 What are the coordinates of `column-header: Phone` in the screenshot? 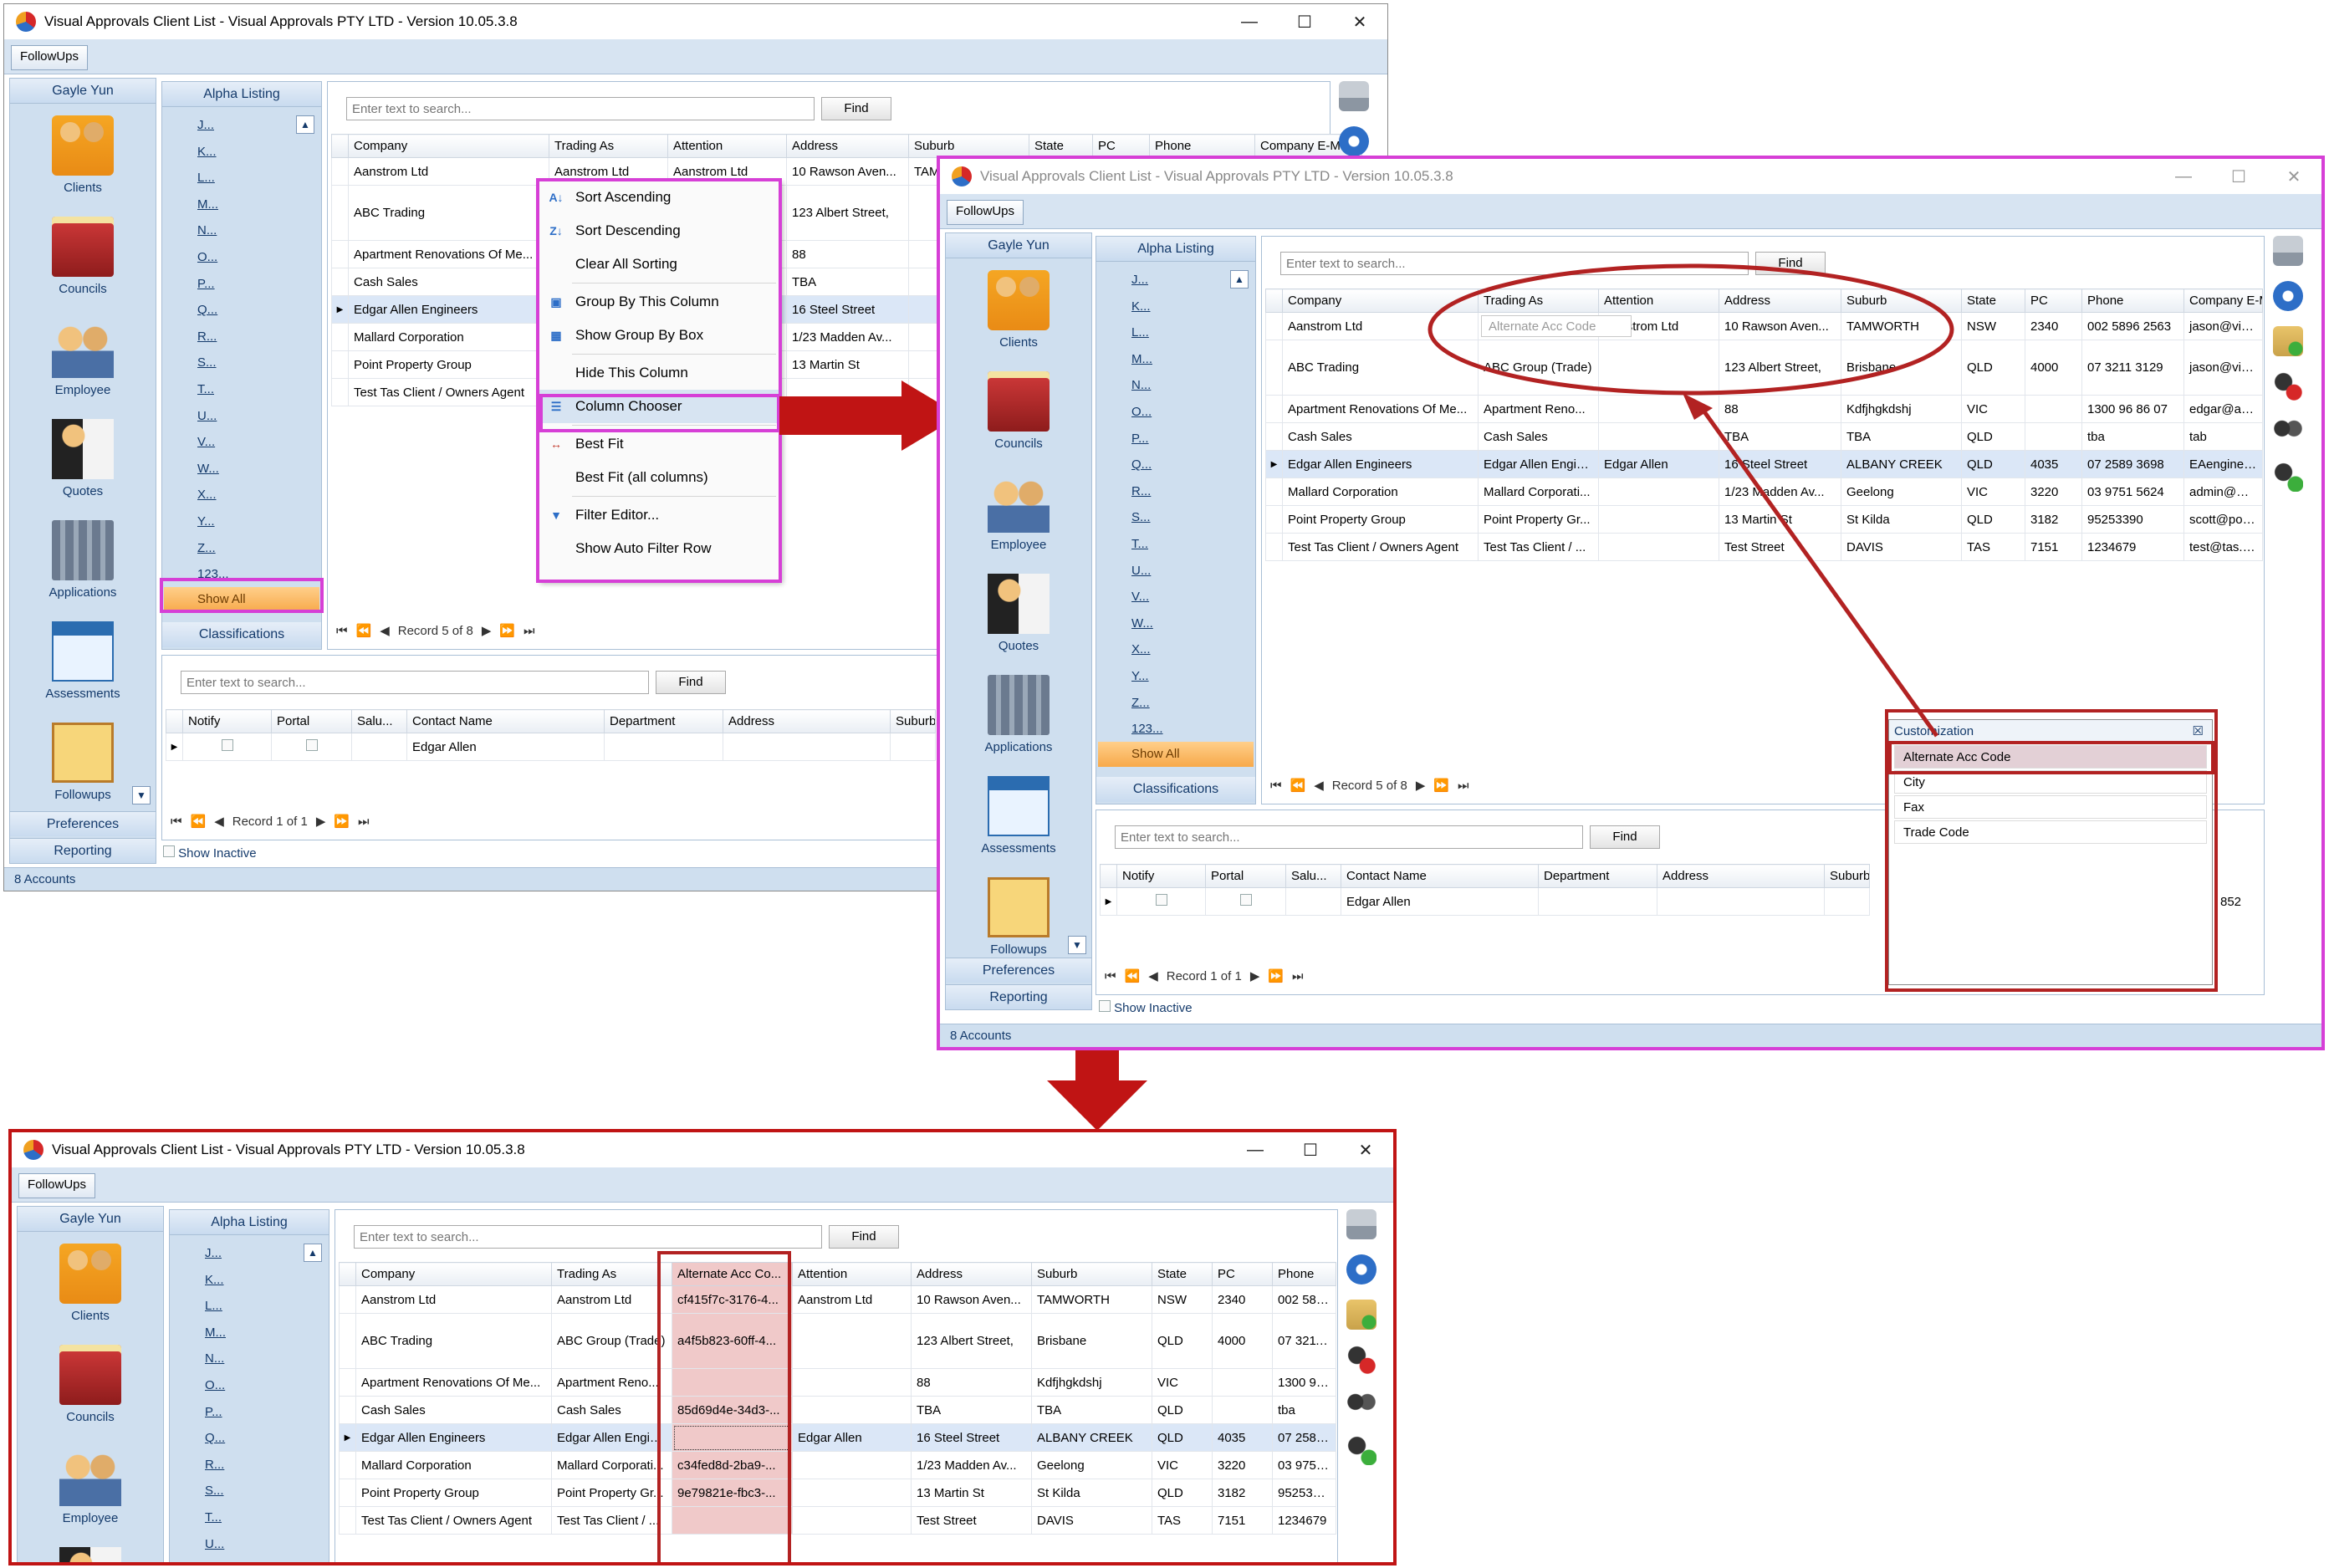 It's located at (1304, 1274).